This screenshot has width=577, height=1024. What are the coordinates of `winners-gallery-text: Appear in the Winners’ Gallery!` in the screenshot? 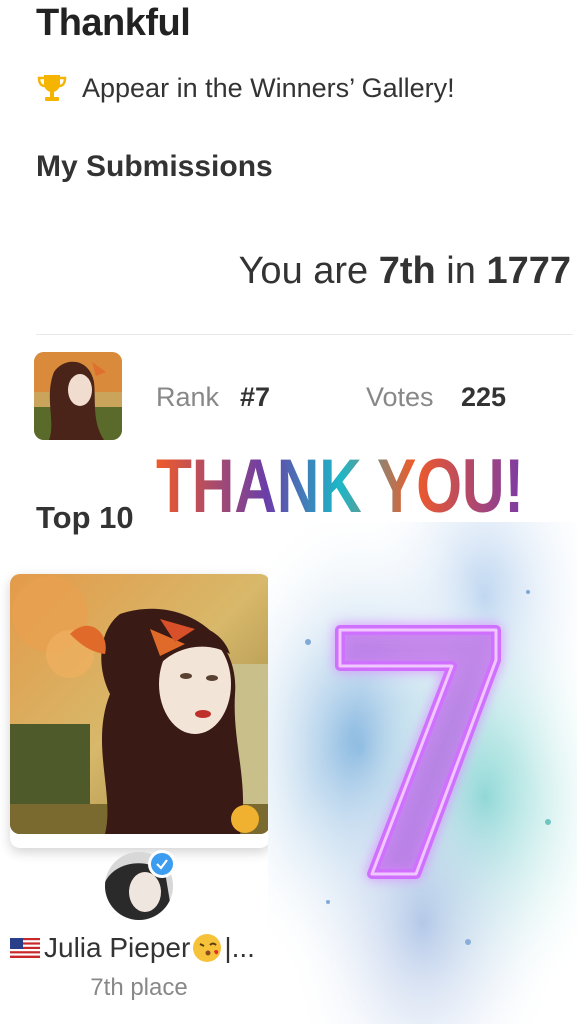 It's located at (268, 87).